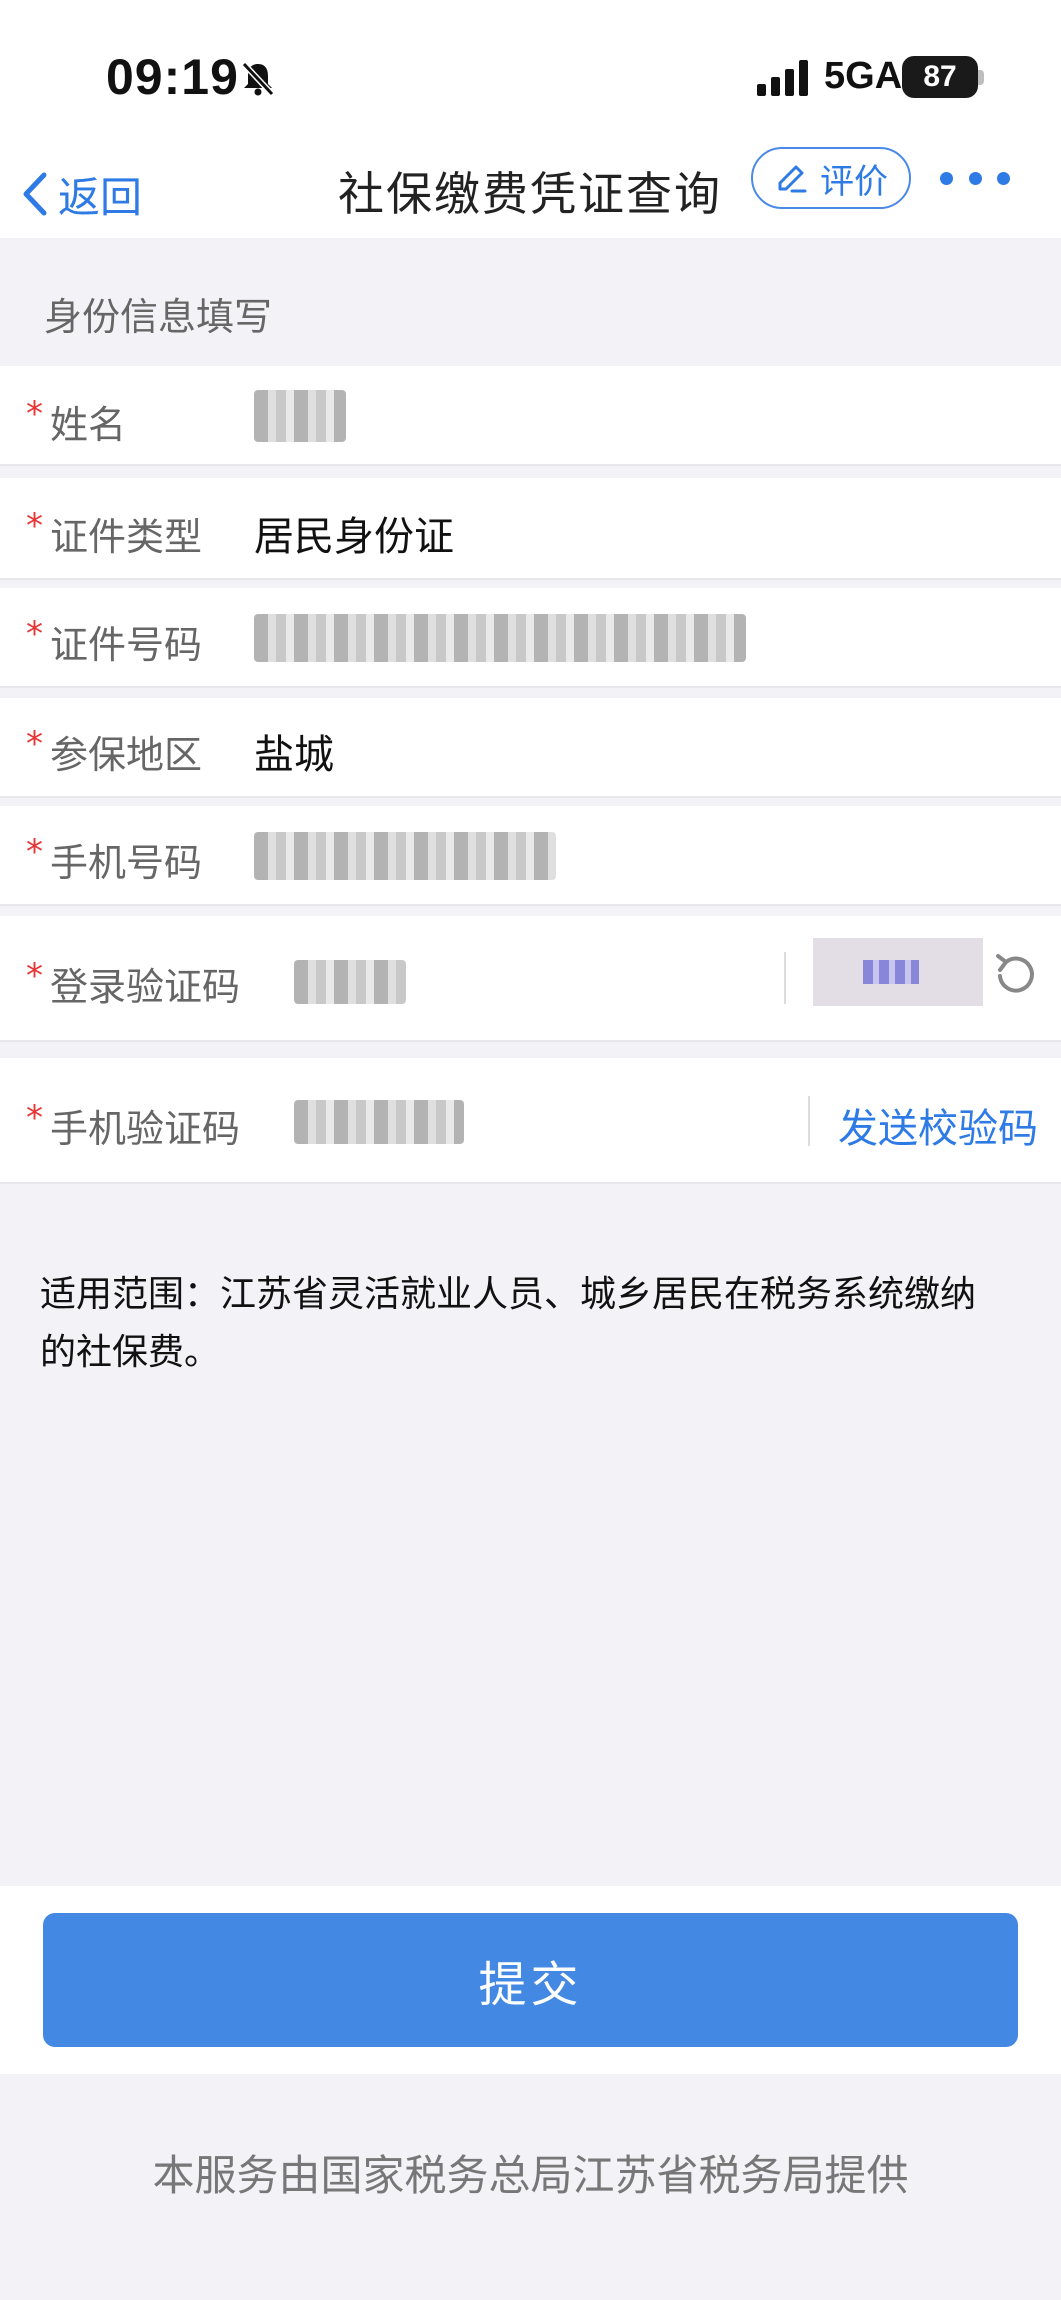  I want to click on id-type-value: 居民身份证, so click(354, 537).